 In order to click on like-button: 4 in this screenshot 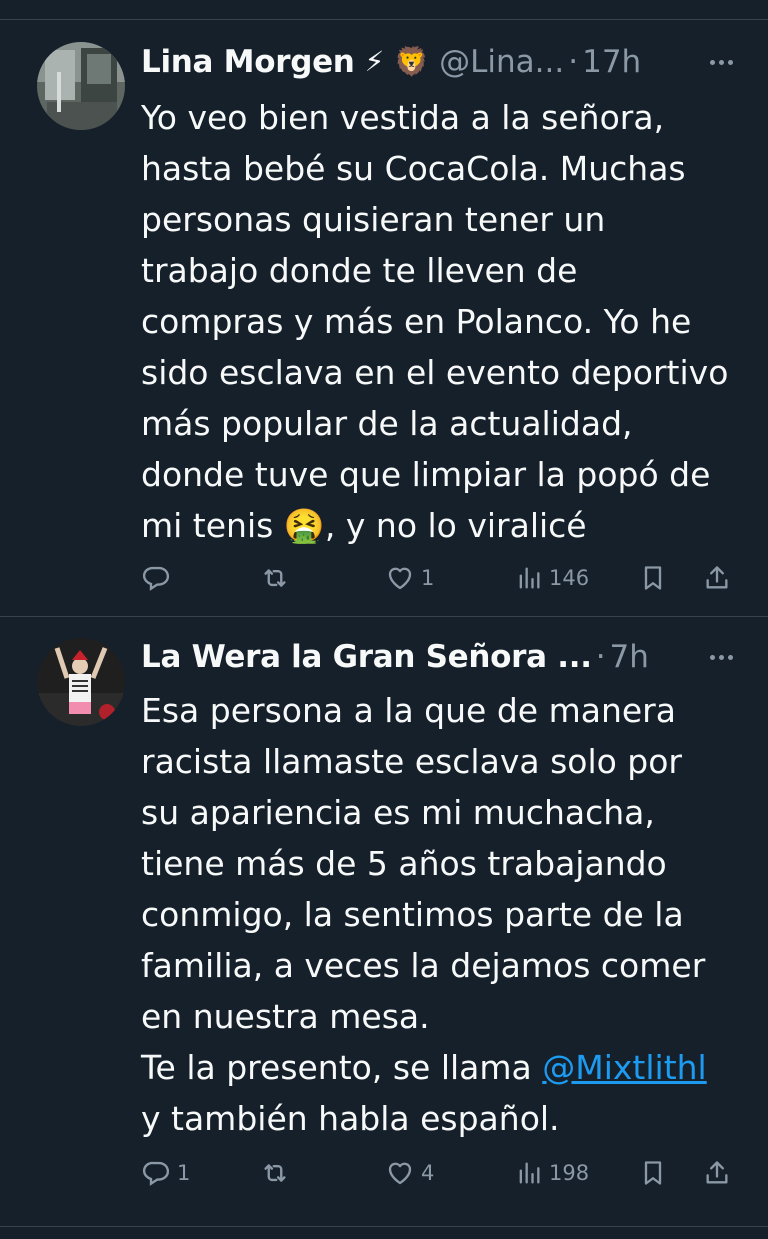, I will do `click(409, 1173)`.